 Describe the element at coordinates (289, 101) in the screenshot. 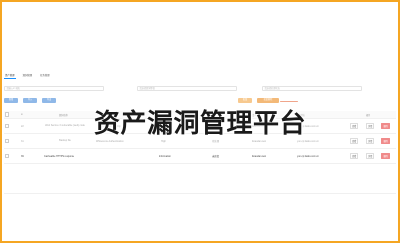

I see `arrow-annotation` at that location.